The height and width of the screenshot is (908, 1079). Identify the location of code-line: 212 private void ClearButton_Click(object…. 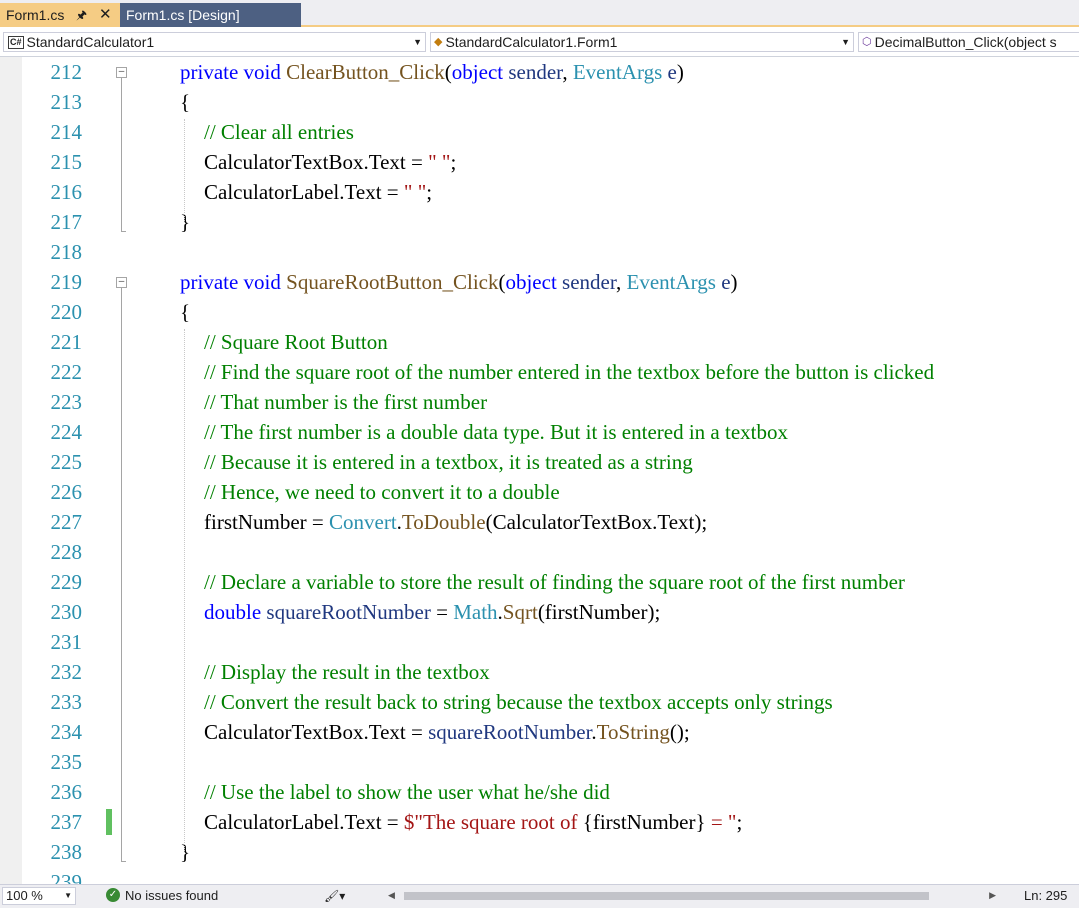
(539, 72).